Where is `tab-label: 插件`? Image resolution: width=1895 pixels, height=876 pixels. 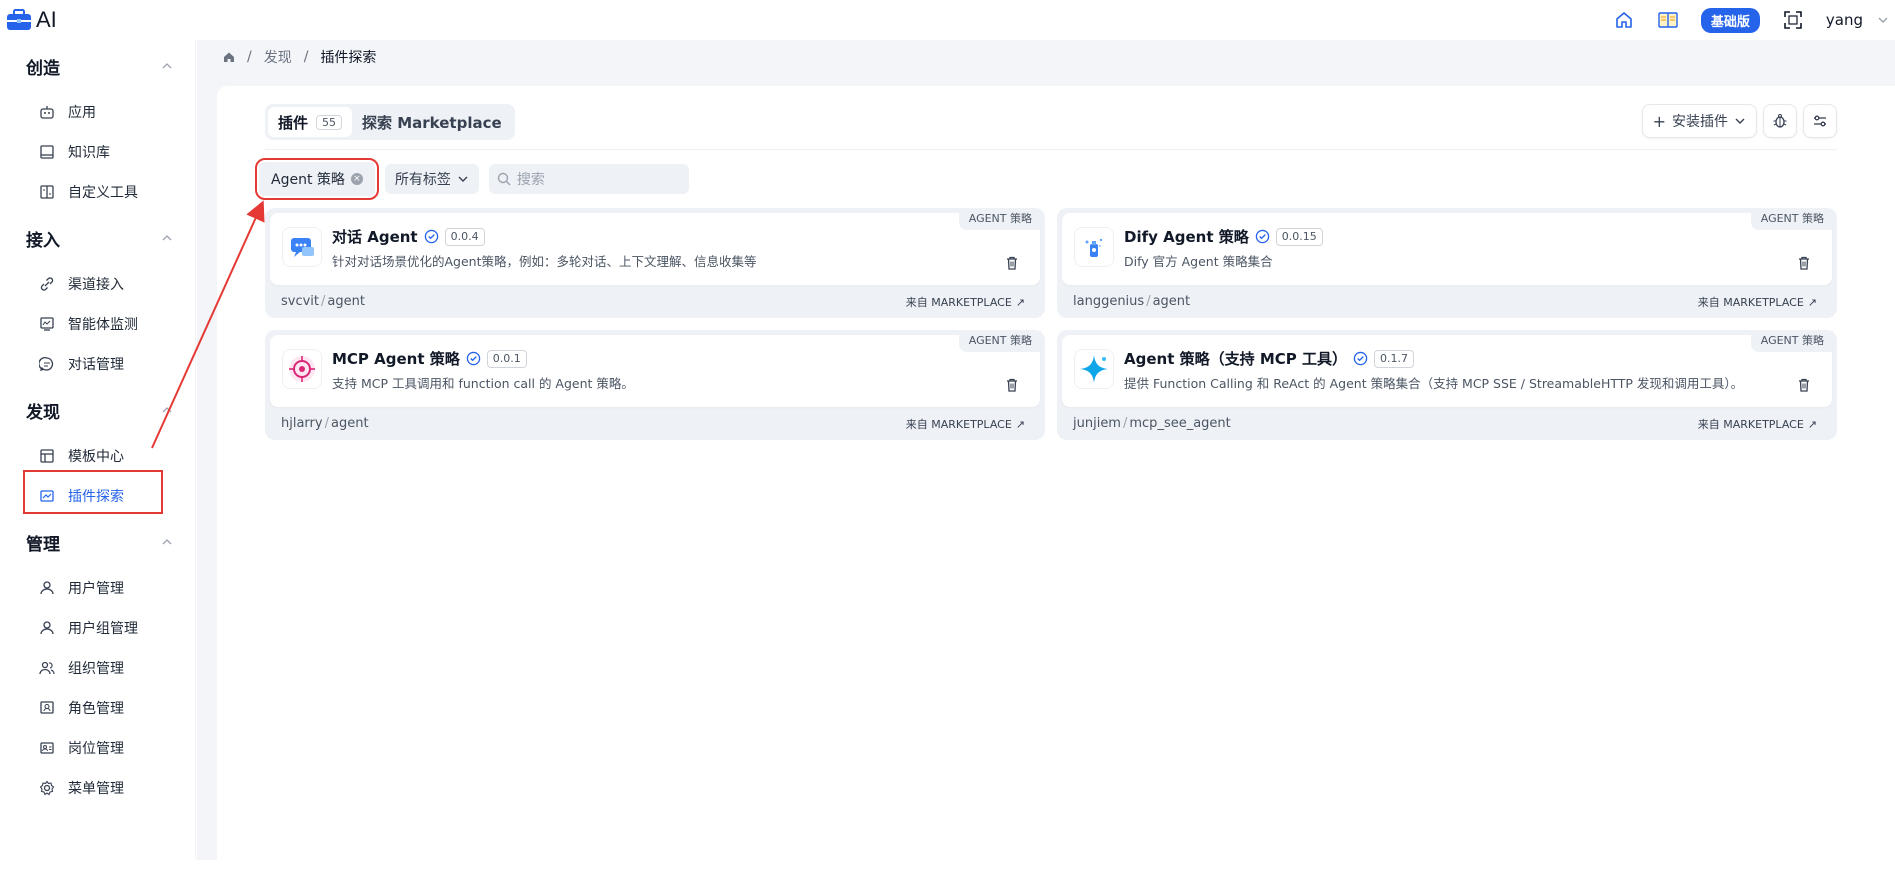
tab-label: 插件 is located at coordinates (293, 122).